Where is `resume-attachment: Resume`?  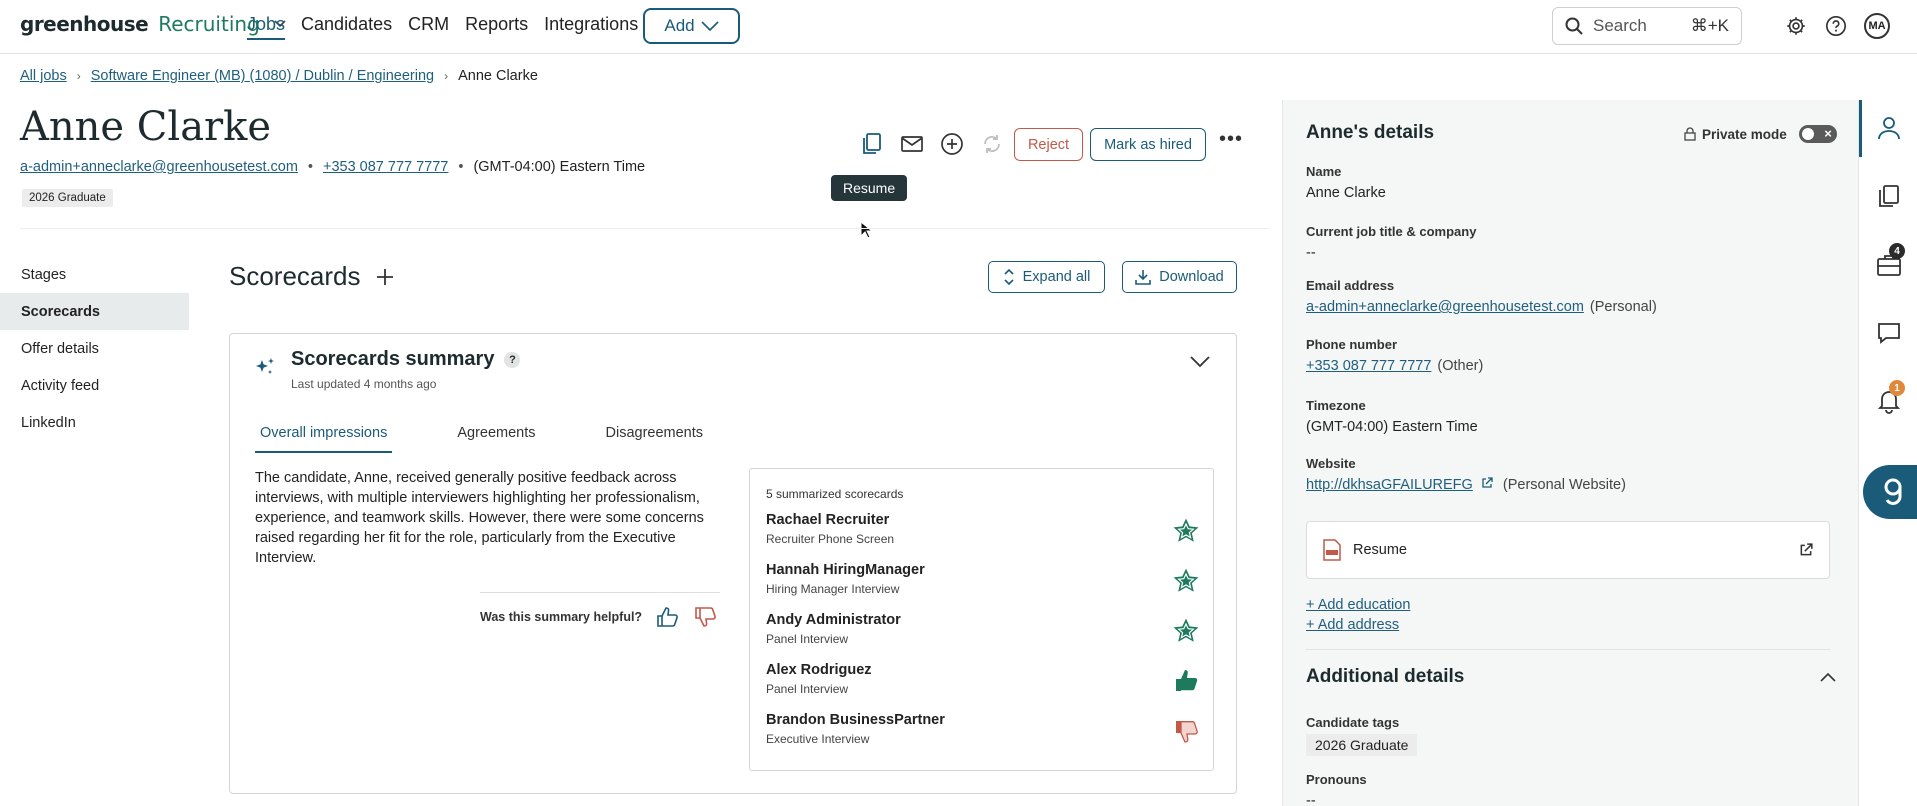 resume-attachment: Resume is located at coordinates (1568, 550).